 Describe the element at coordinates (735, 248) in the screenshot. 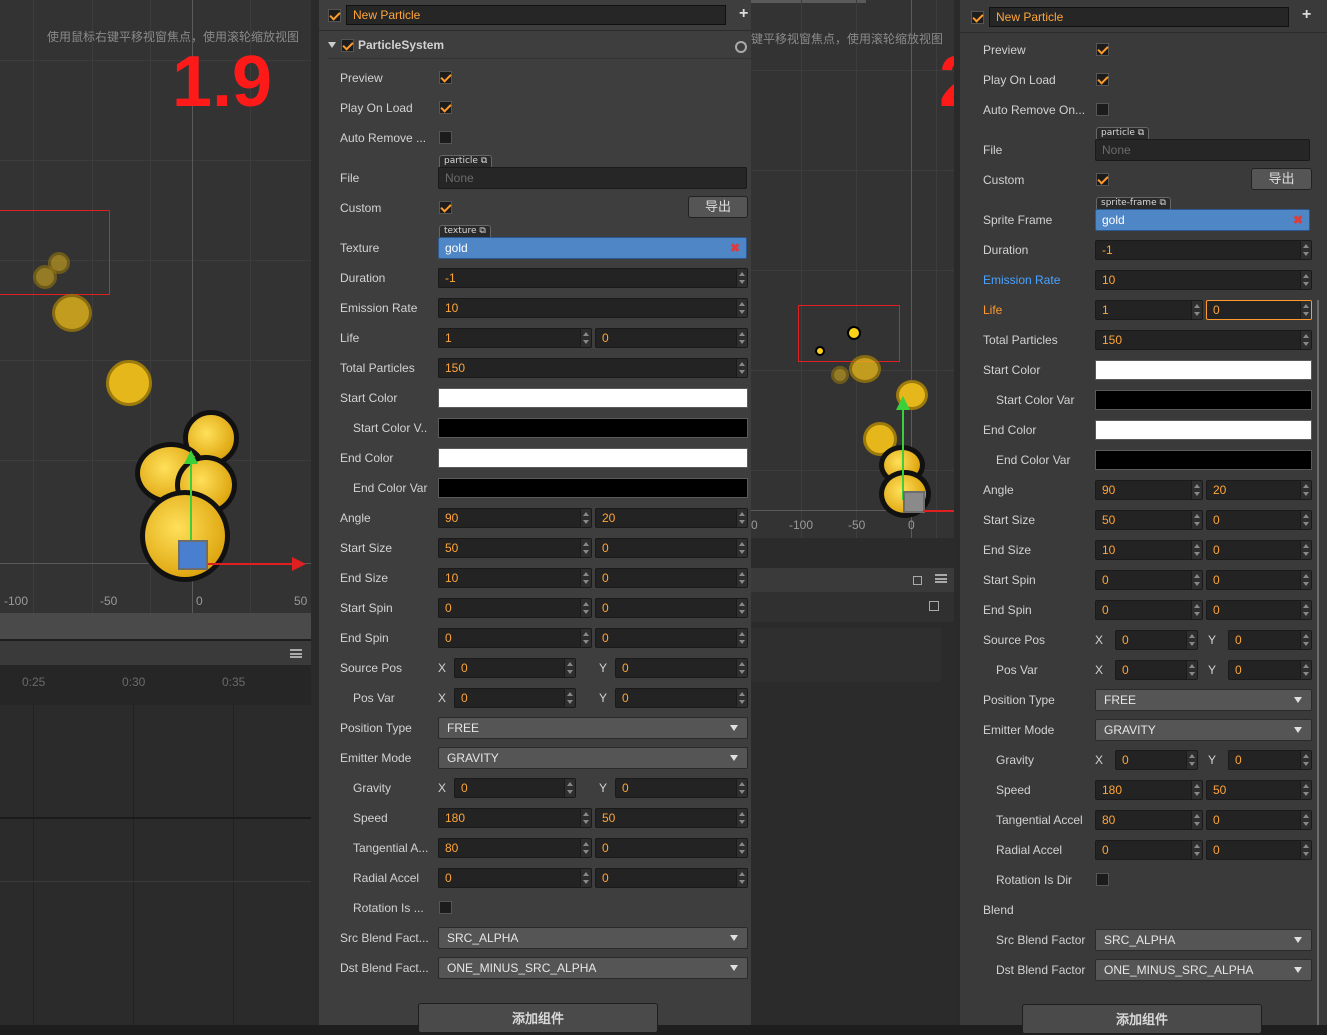

I see `clear-icon: ✖` at that location.